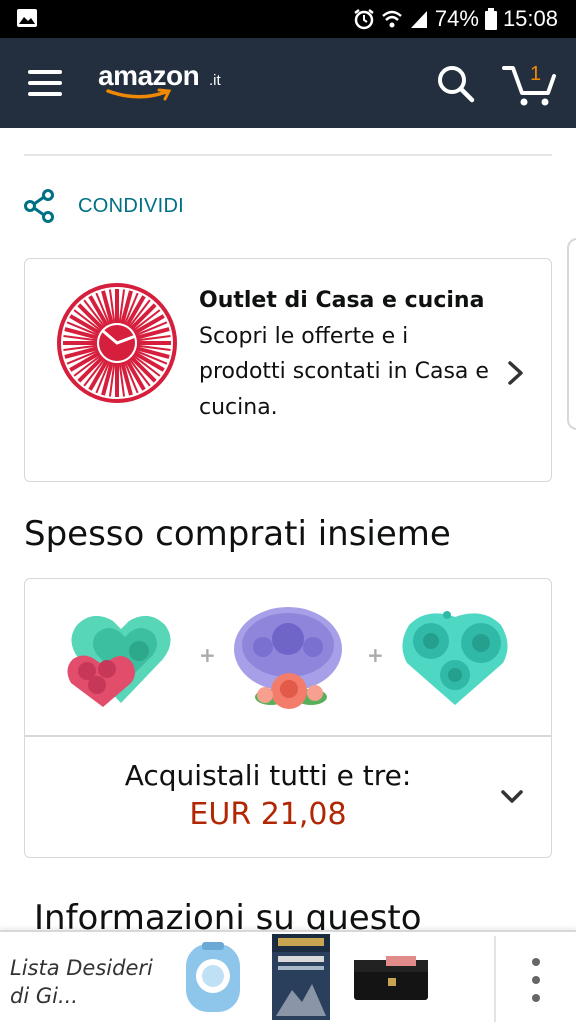  Describe the element at coordinates (364, 19) in the screenshot. I see `alarm-icon` at that location.